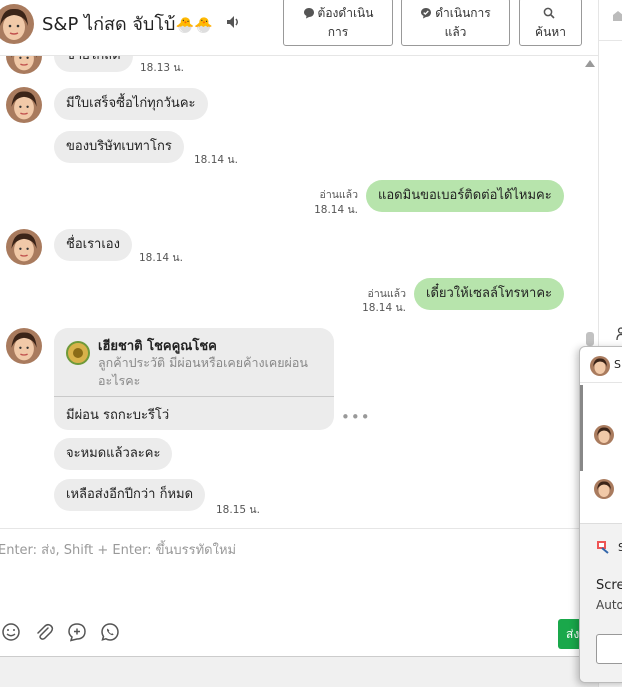 The height and width of the screenshot is (687, 622). I want to click on check-bubble-icon, so click(426, 13).